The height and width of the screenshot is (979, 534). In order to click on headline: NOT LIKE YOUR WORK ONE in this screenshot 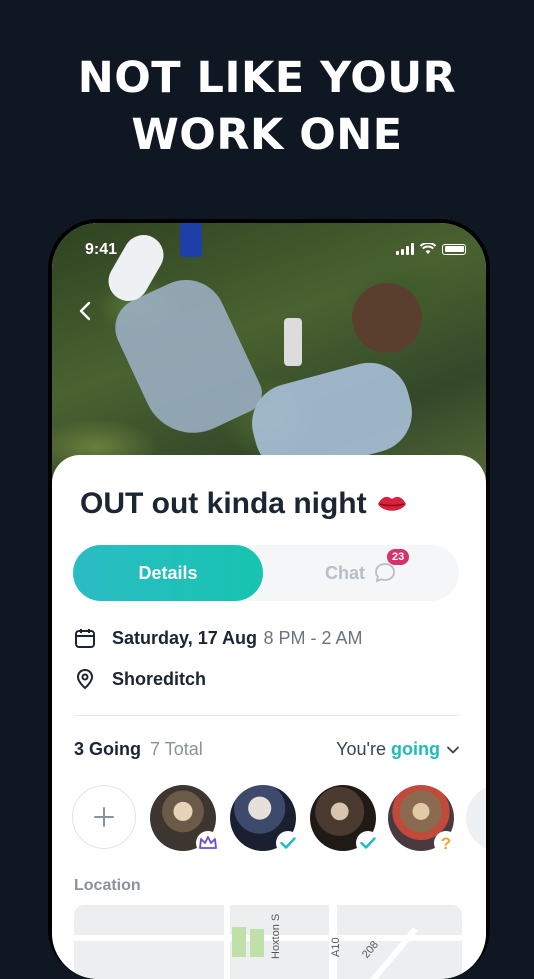, I will do `click(267, 107)`.